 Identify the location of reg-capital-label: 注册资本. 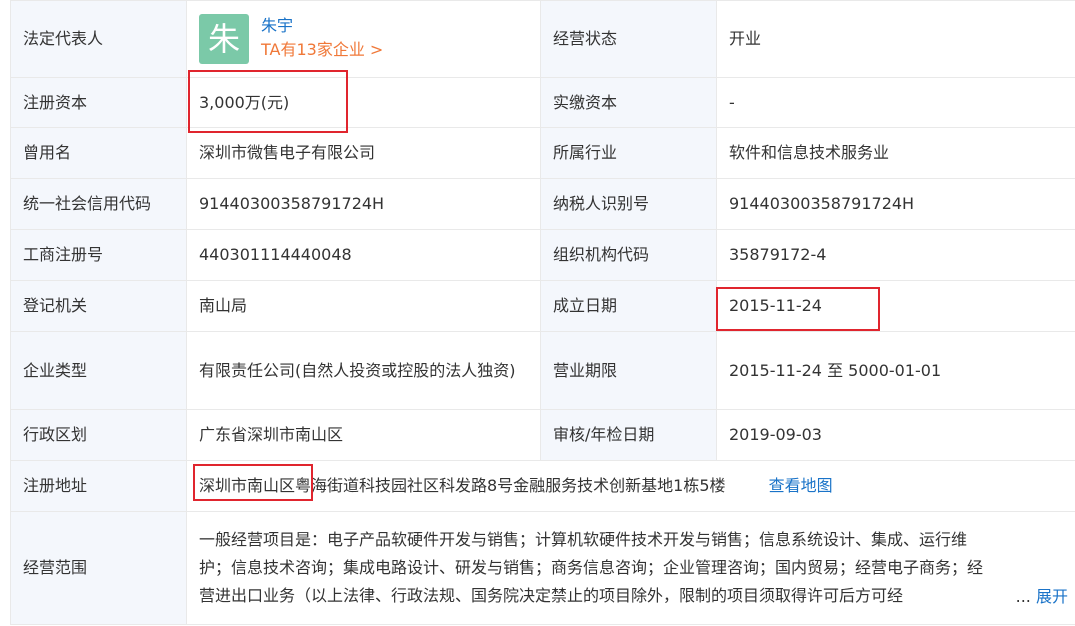
(98, 102).